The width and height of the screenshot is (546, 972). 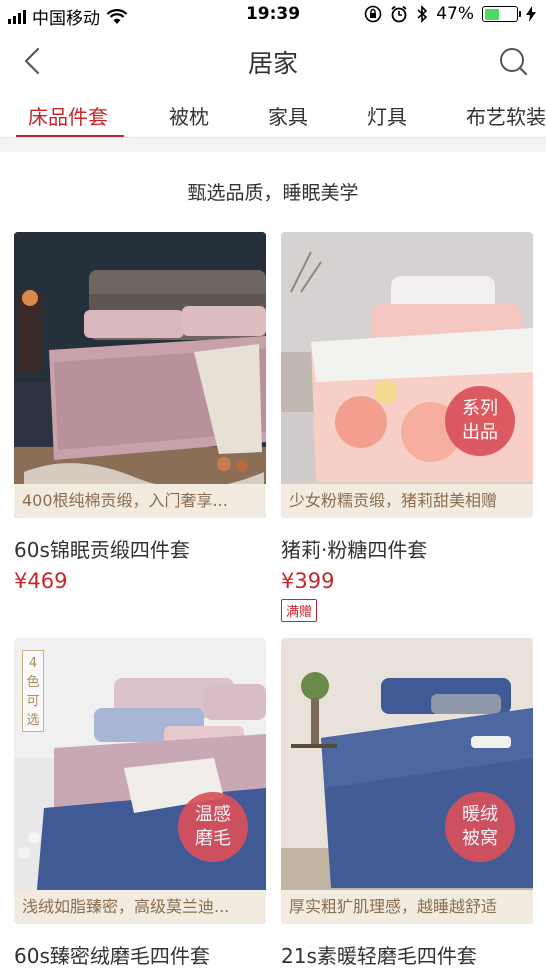 What do you see at coordinates (501, 14) in the screenshot?
I see `battery-icon` at bounding box center [501, 14].